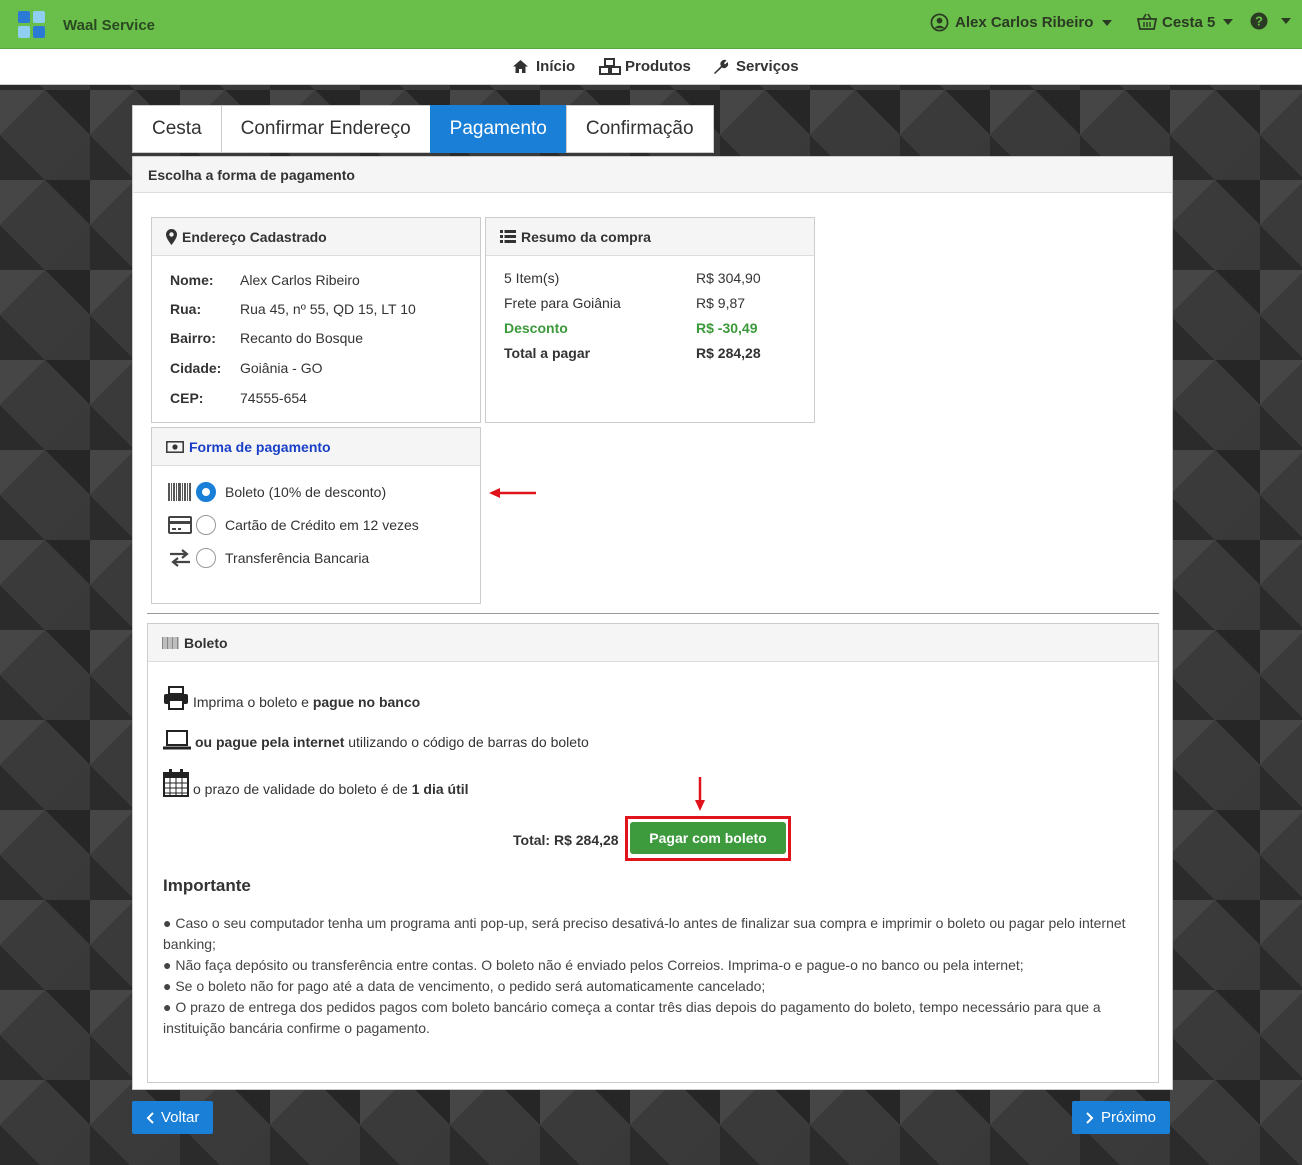 Image resolution: width=1302 pixels, height=1165 pixels. Describe the element at coordinates (520, 66) in the screenshot. I see `home-icon` at that location.